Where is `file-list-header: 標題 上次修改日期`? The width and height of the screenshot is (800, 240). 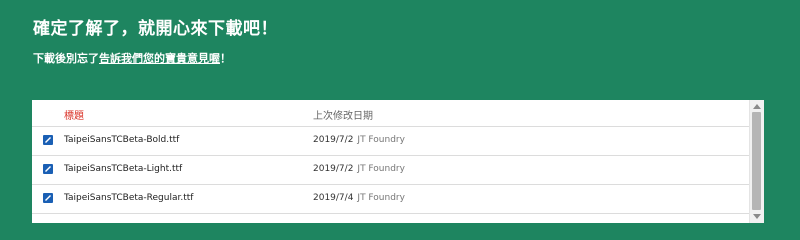
file-list-header: 標題 上次修改日期 is located at coordinates (391, 113).